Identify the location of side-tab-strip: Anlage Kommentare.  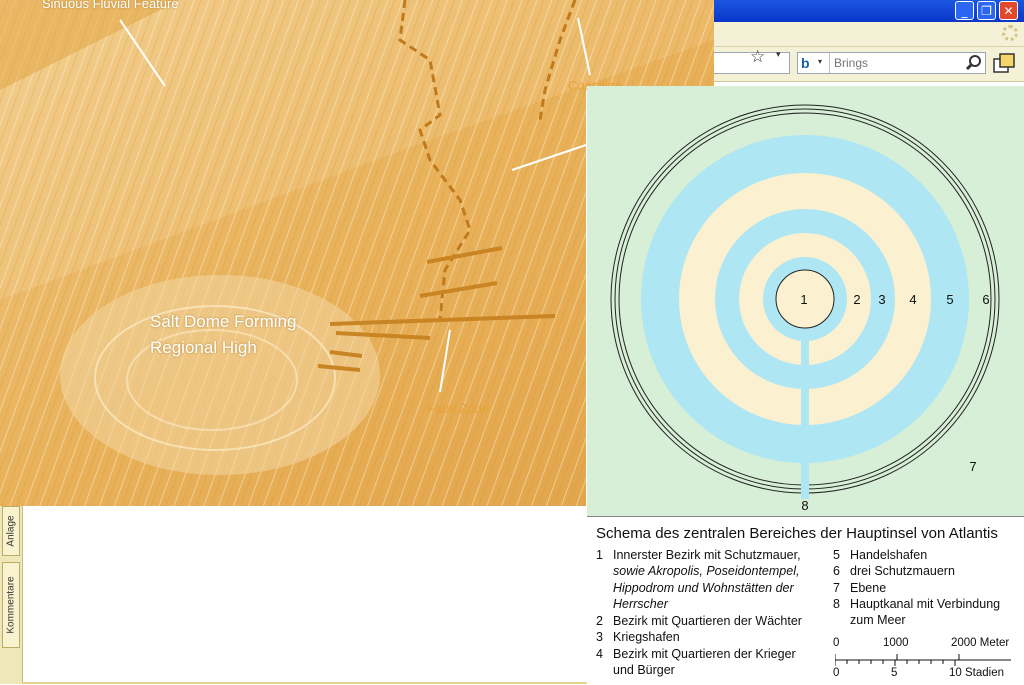
(11, 595).